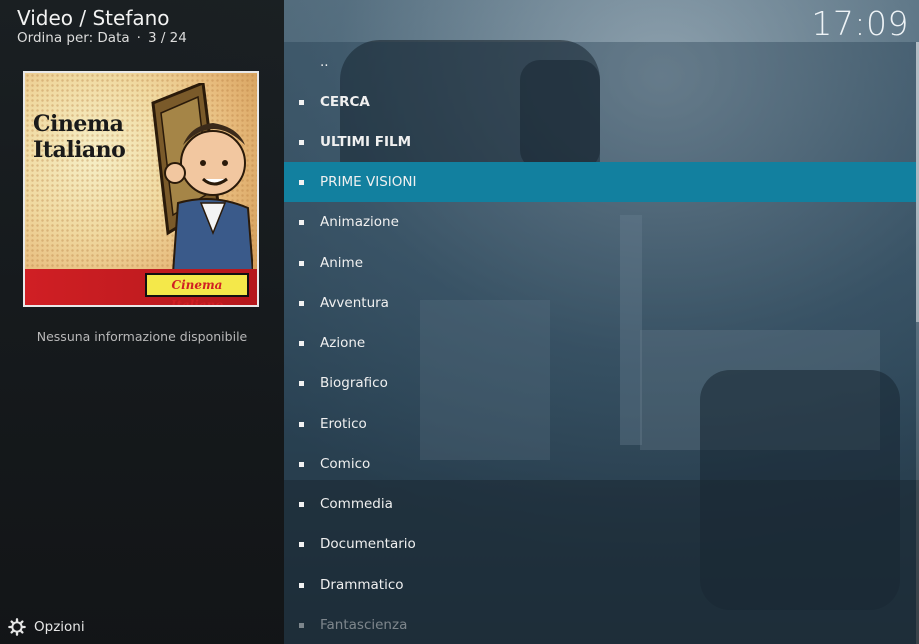  What do you see at coordinates (73, 38) in the screenshot?
I see `sort-label: Ordina per: Data` at bounding box center [73, 38].